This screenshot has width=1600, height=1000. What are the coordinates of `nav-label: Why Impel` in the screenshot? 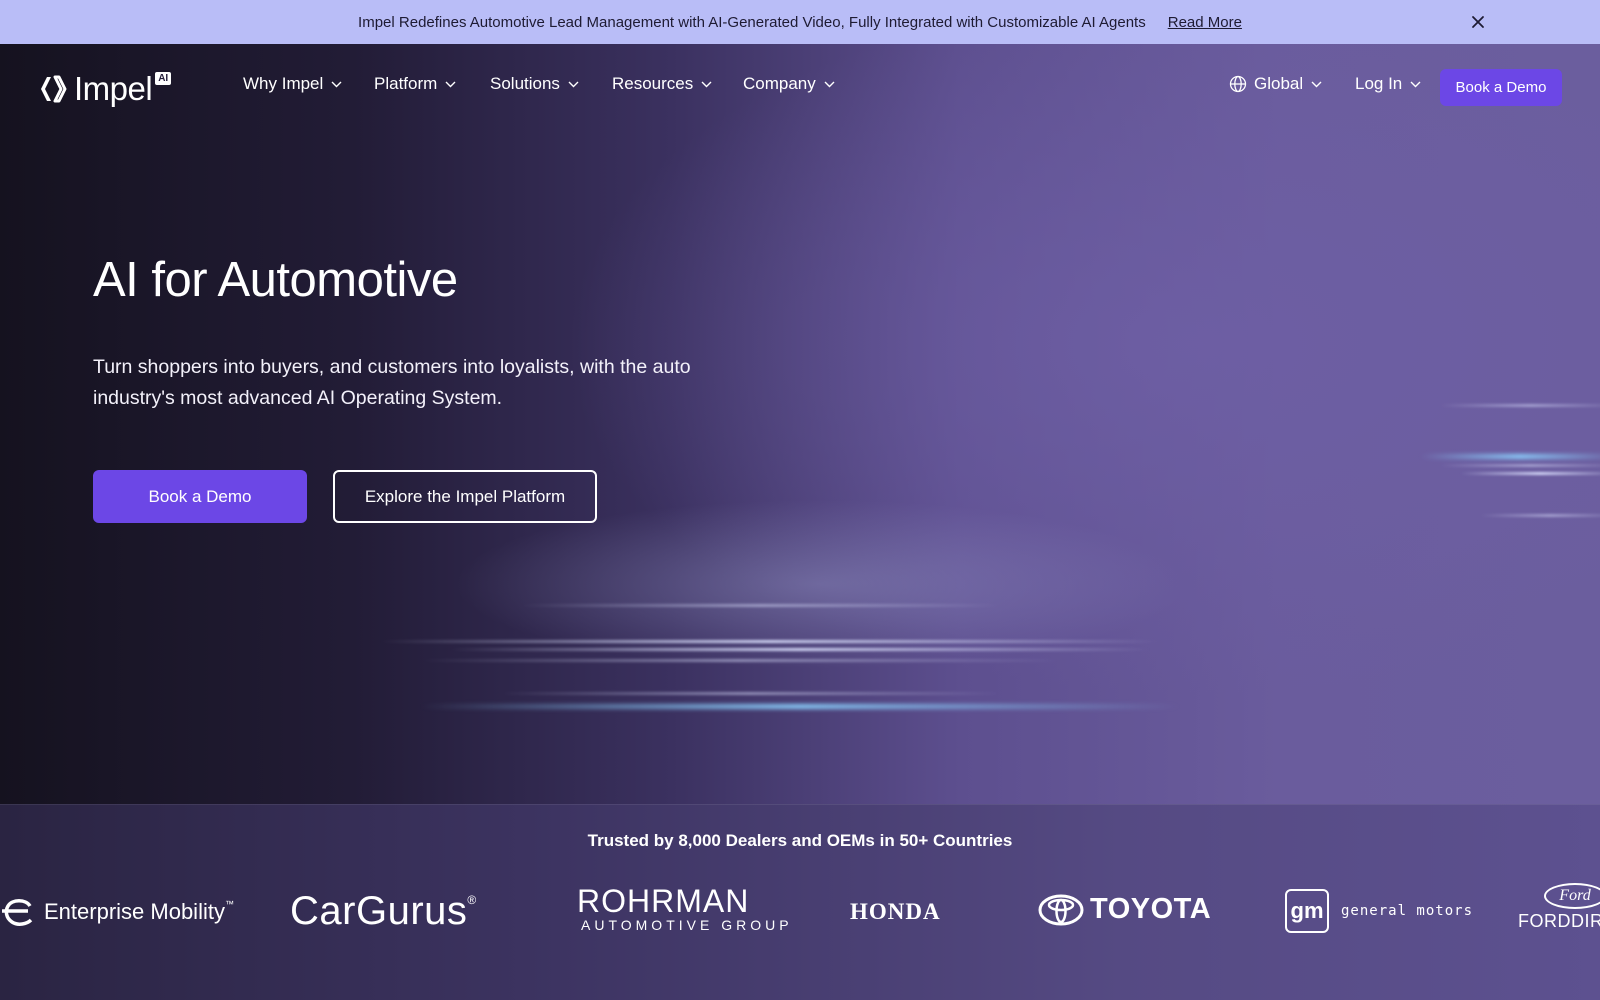 It's located at (283, 83).